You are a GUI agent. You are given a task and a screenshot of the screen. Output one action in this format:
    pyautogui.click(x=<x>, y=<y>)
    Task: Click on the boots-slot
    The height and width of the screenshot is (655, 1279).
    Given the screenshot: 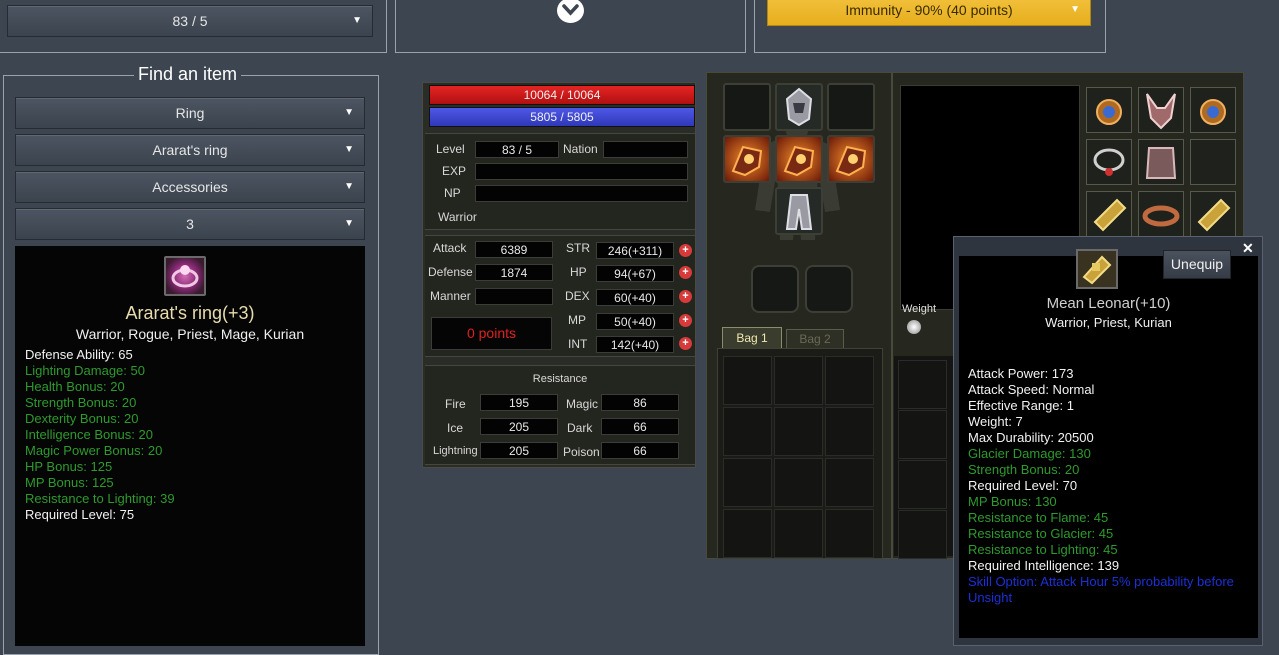 What is the action you would take?
    pyautogui.click(x=829, y=289)
    